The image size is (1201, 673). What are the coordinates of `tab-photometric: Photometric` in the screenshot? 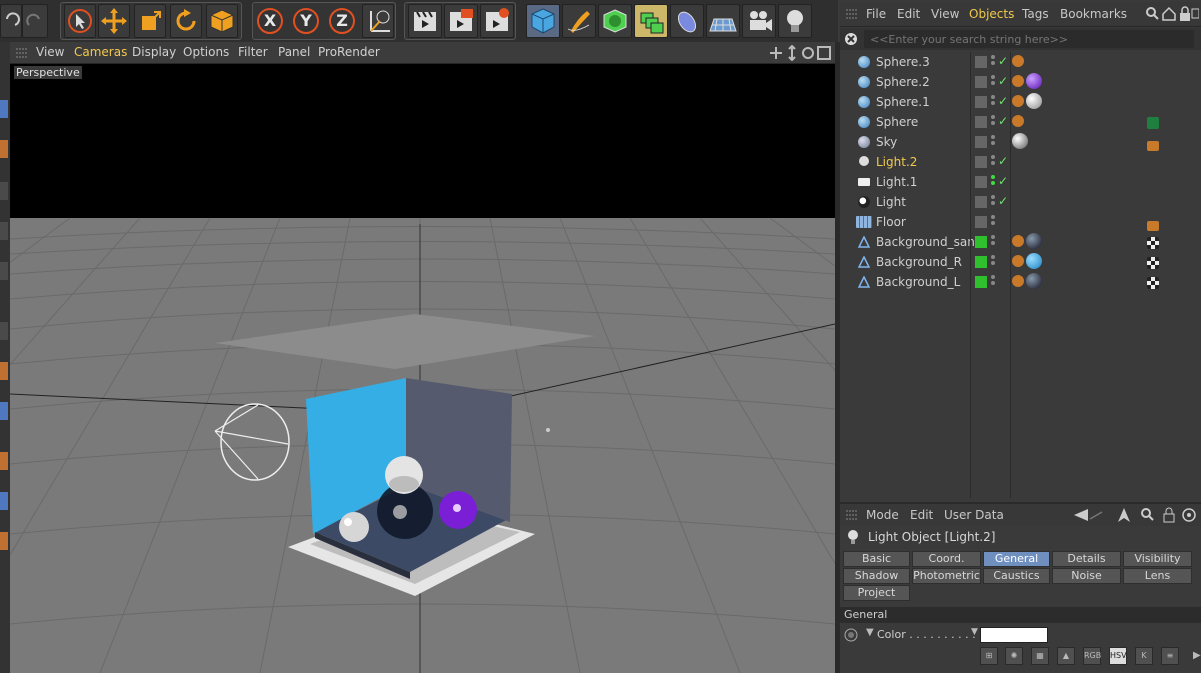 It's located at (946, 576).